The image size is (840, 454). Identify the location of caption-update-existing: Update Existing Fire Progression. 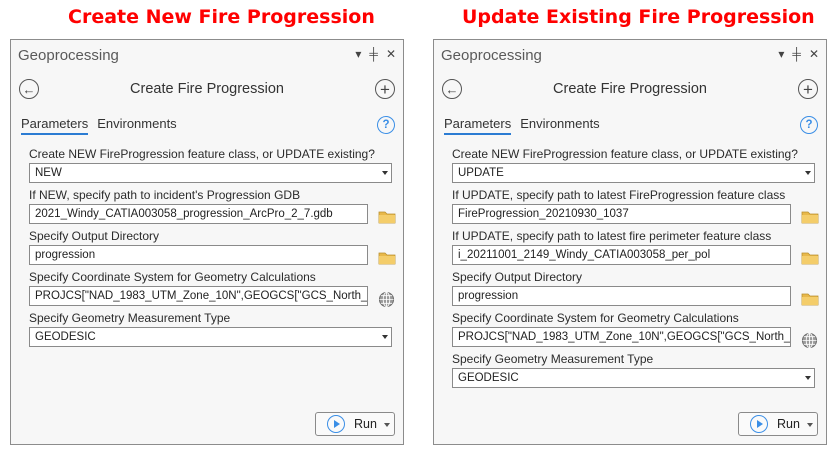
(638, 17).